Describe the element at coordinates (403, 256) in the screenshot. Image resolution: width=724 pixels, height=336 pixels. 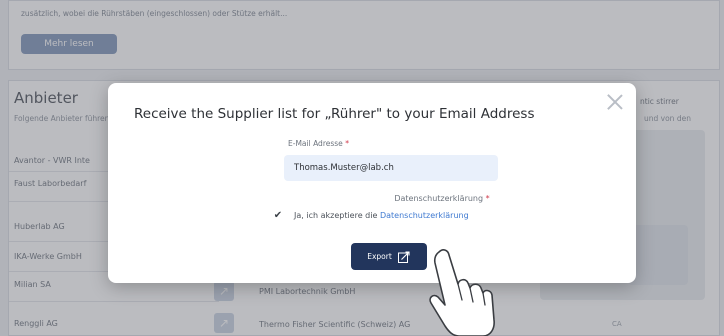
I see `export-icon` at that location.